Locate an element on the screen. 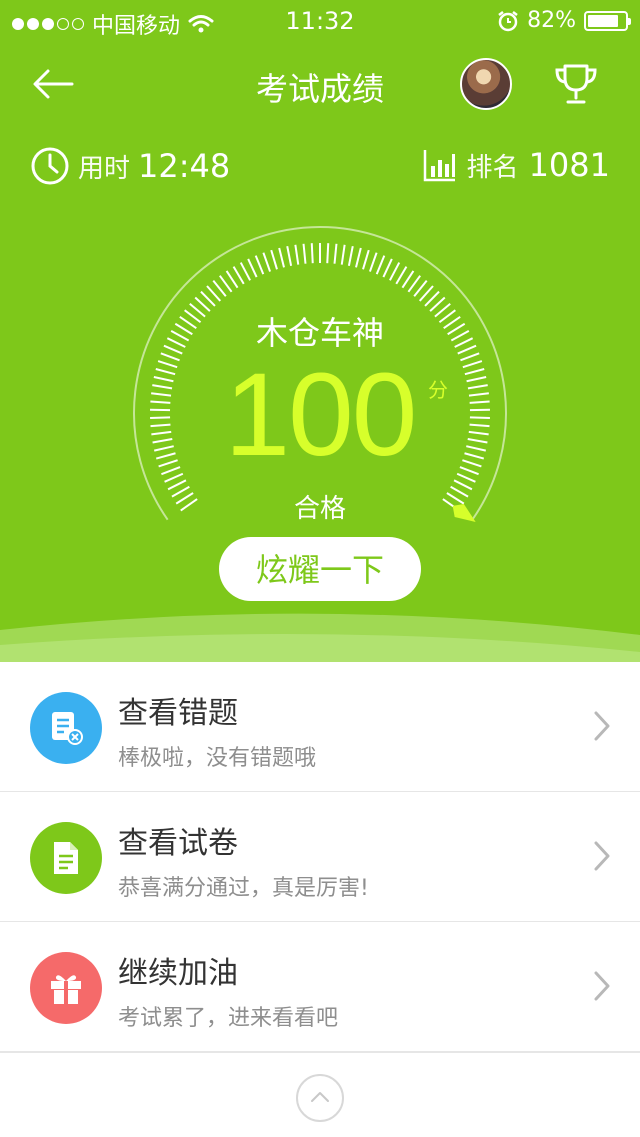 This screenshot has height=1137, width=640. list-item-title: 继续加油 is located at coordinates (178, 970).